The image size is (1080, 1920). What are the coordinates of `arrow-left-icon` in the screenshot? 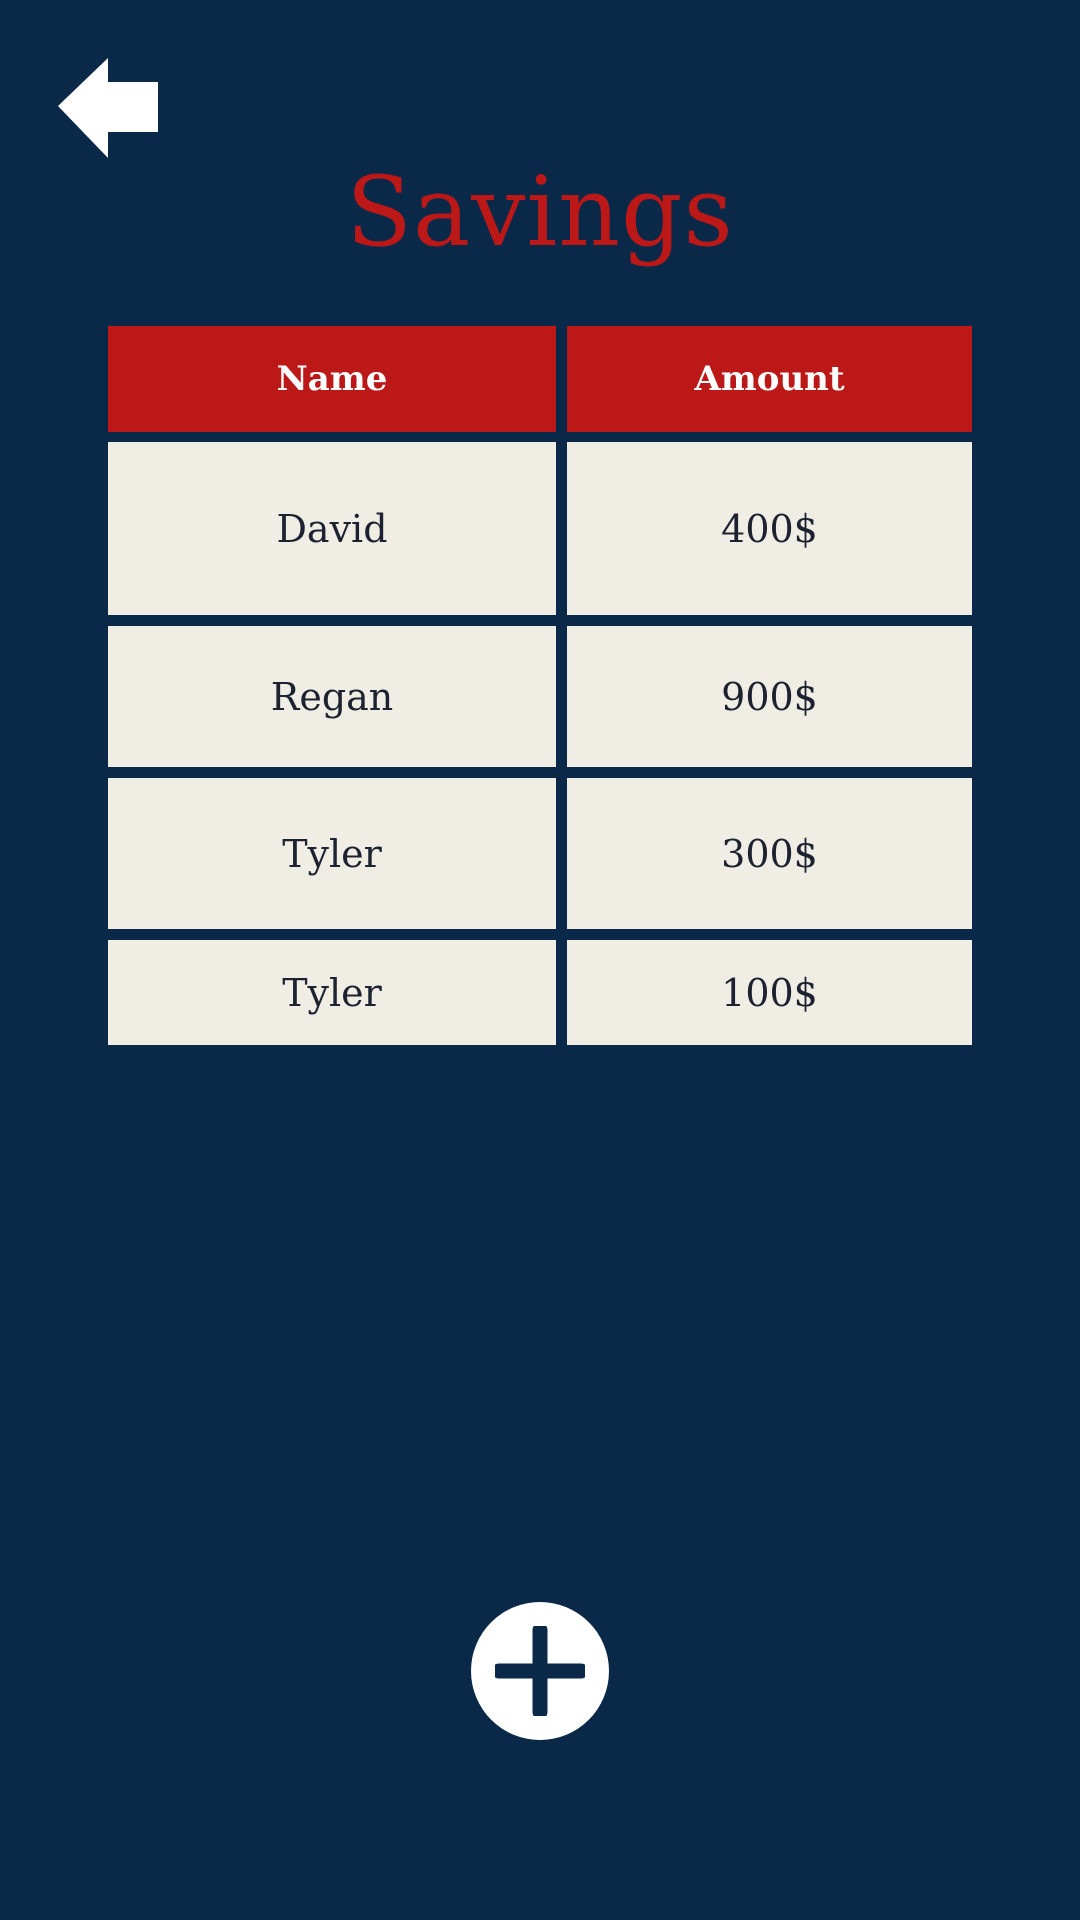 It's located at (108, 108).